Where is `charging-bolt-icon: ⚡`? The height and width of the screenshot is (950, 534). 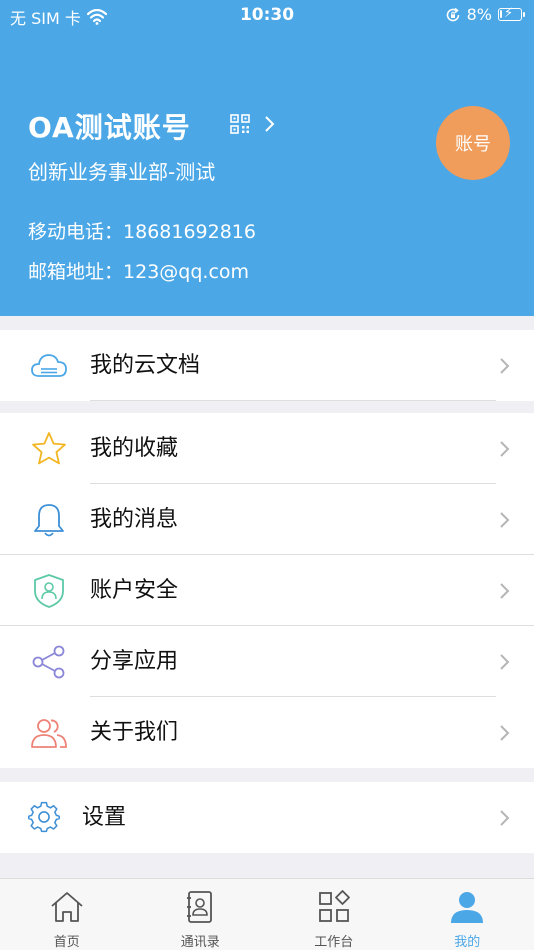 charging-bolt-icon: ⚡ is located at coordinates (509, 13).